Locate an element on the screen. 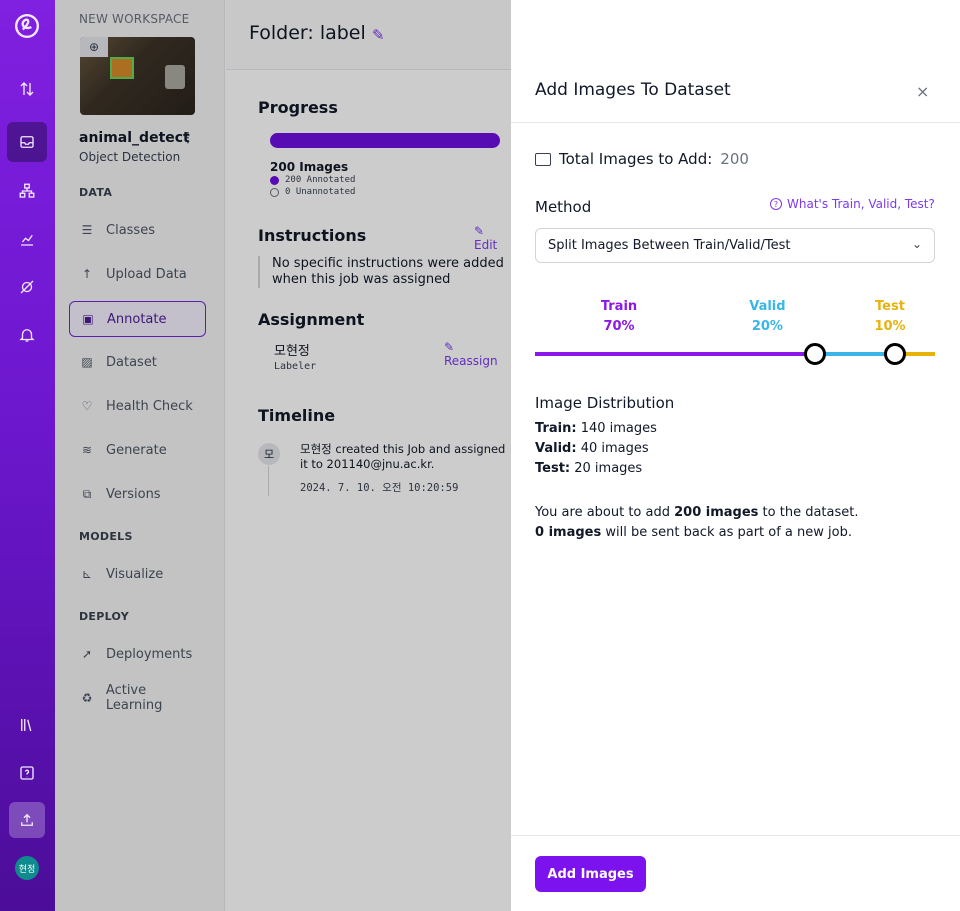 The width and height of the screenshot is (960, 911). docs-icon is located at coordinates (27, 725).